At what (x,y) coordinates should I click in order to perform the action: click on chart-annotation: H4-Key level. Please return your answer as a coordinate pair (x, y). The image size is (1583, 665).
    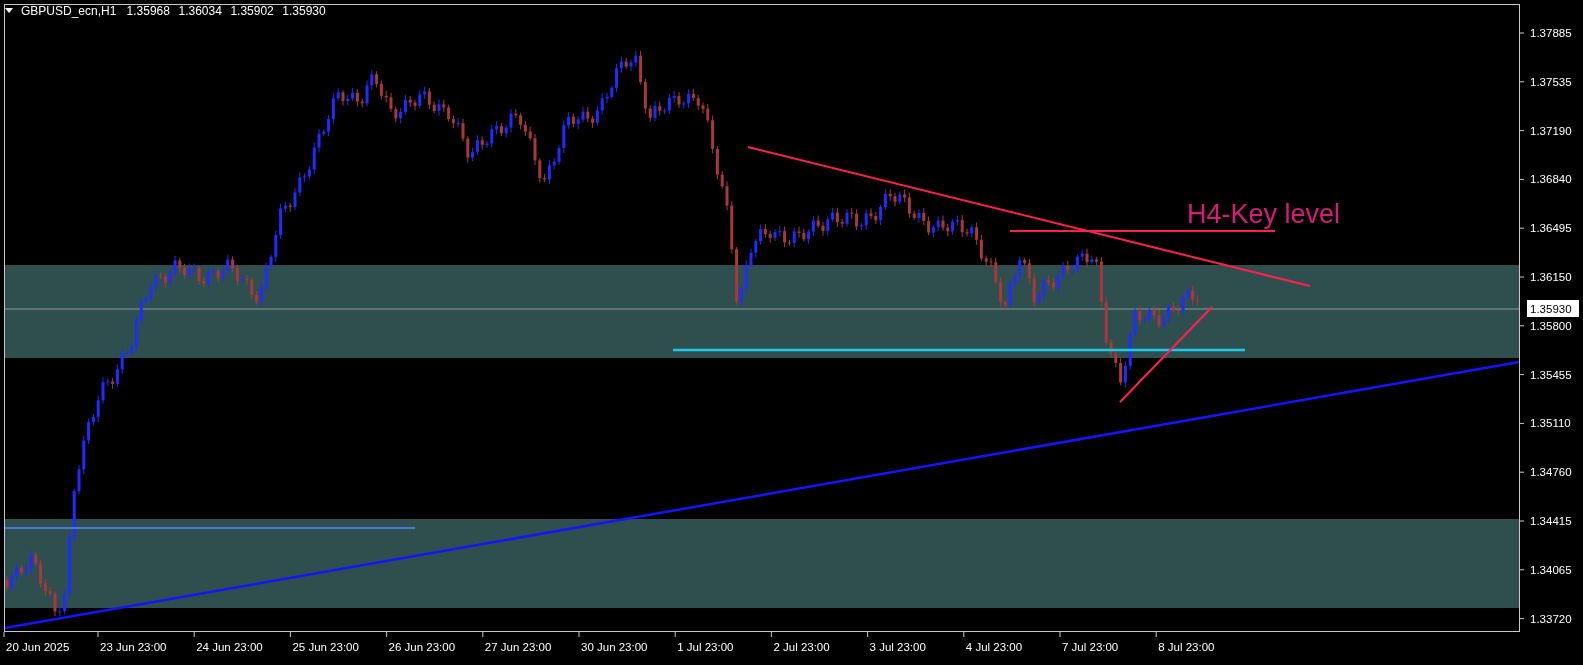
    Looking at the image, I should click on (1264, 214).